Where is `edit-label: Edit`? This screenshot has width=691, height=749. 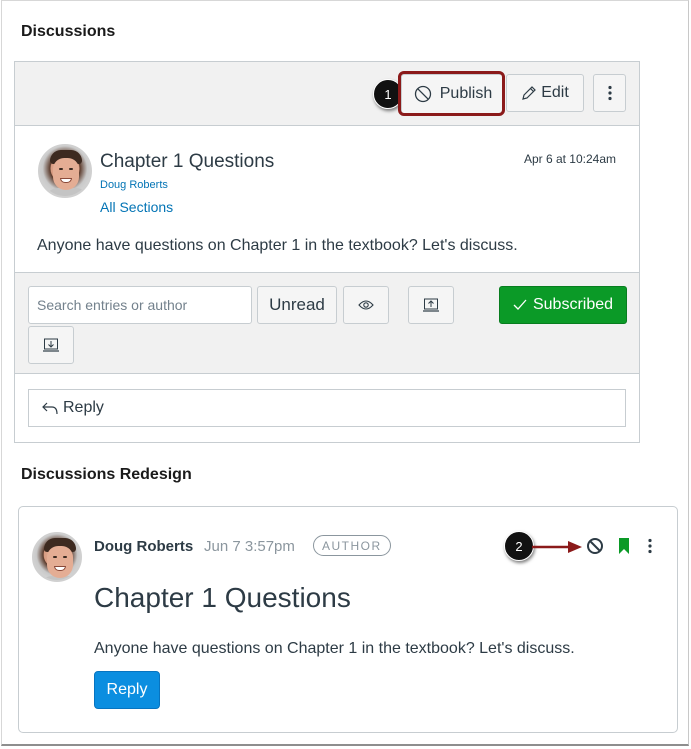 edit-label: Edit is located at coordinates (555, 92).